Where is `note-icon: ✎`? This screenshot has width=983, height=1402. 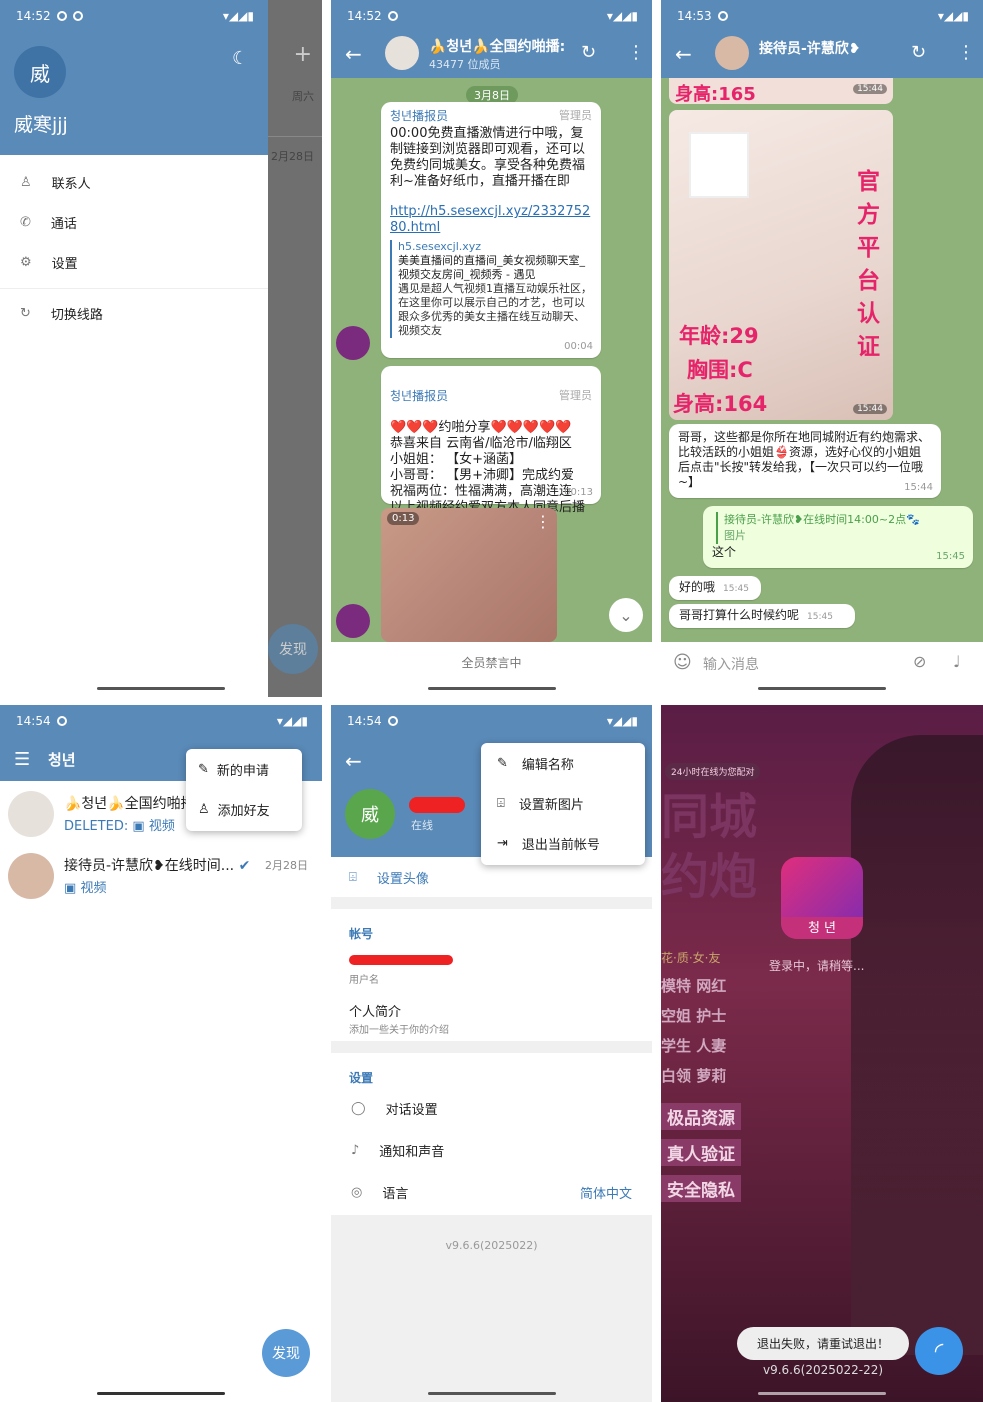 note-icon: ✎ is located at coordinates (203, 769).